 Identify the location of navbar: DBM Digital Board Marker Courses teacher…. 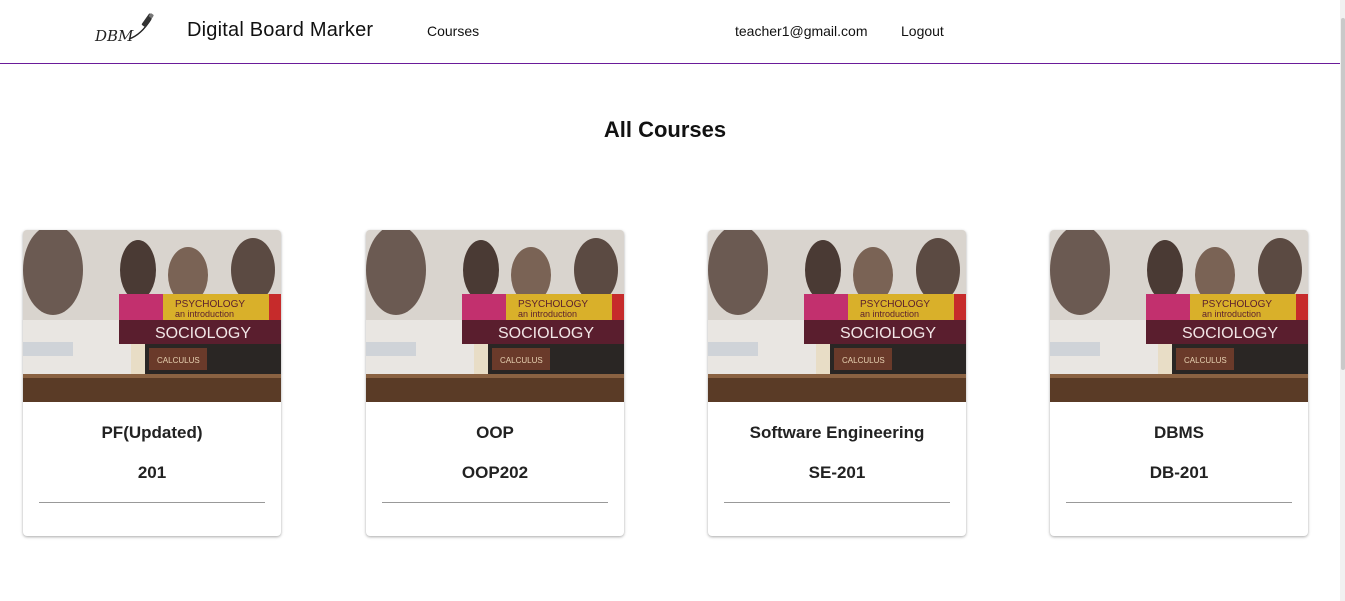
(670, 32).